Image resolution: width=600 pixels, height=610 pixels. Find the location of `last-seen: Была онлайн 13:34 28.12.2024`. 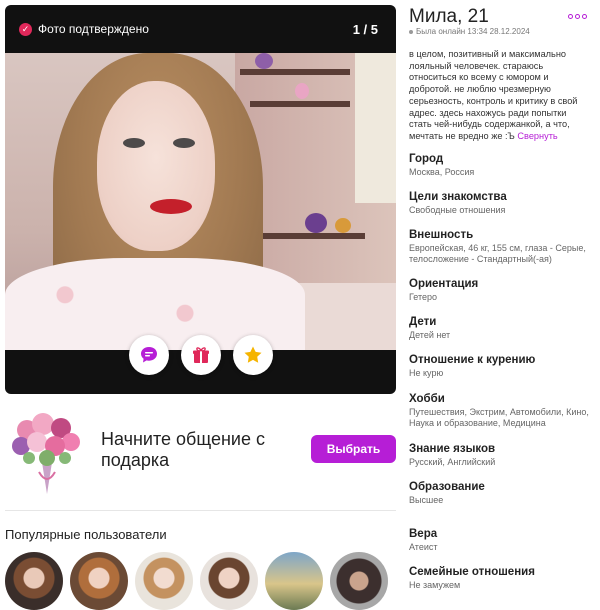

last-seen: Была онлайн 13:34 28.12.2024 is located at coordinates (469, 31).